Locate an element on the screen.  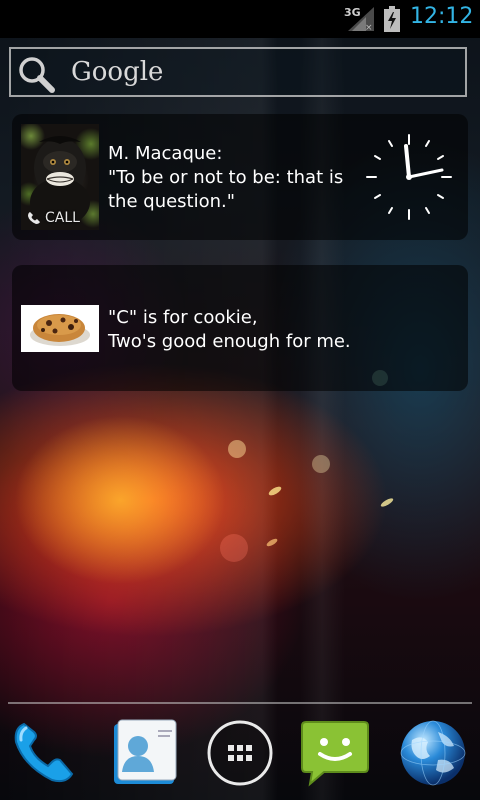
quote-line: Two's good enough for me. is located at coordinates (229, 341).